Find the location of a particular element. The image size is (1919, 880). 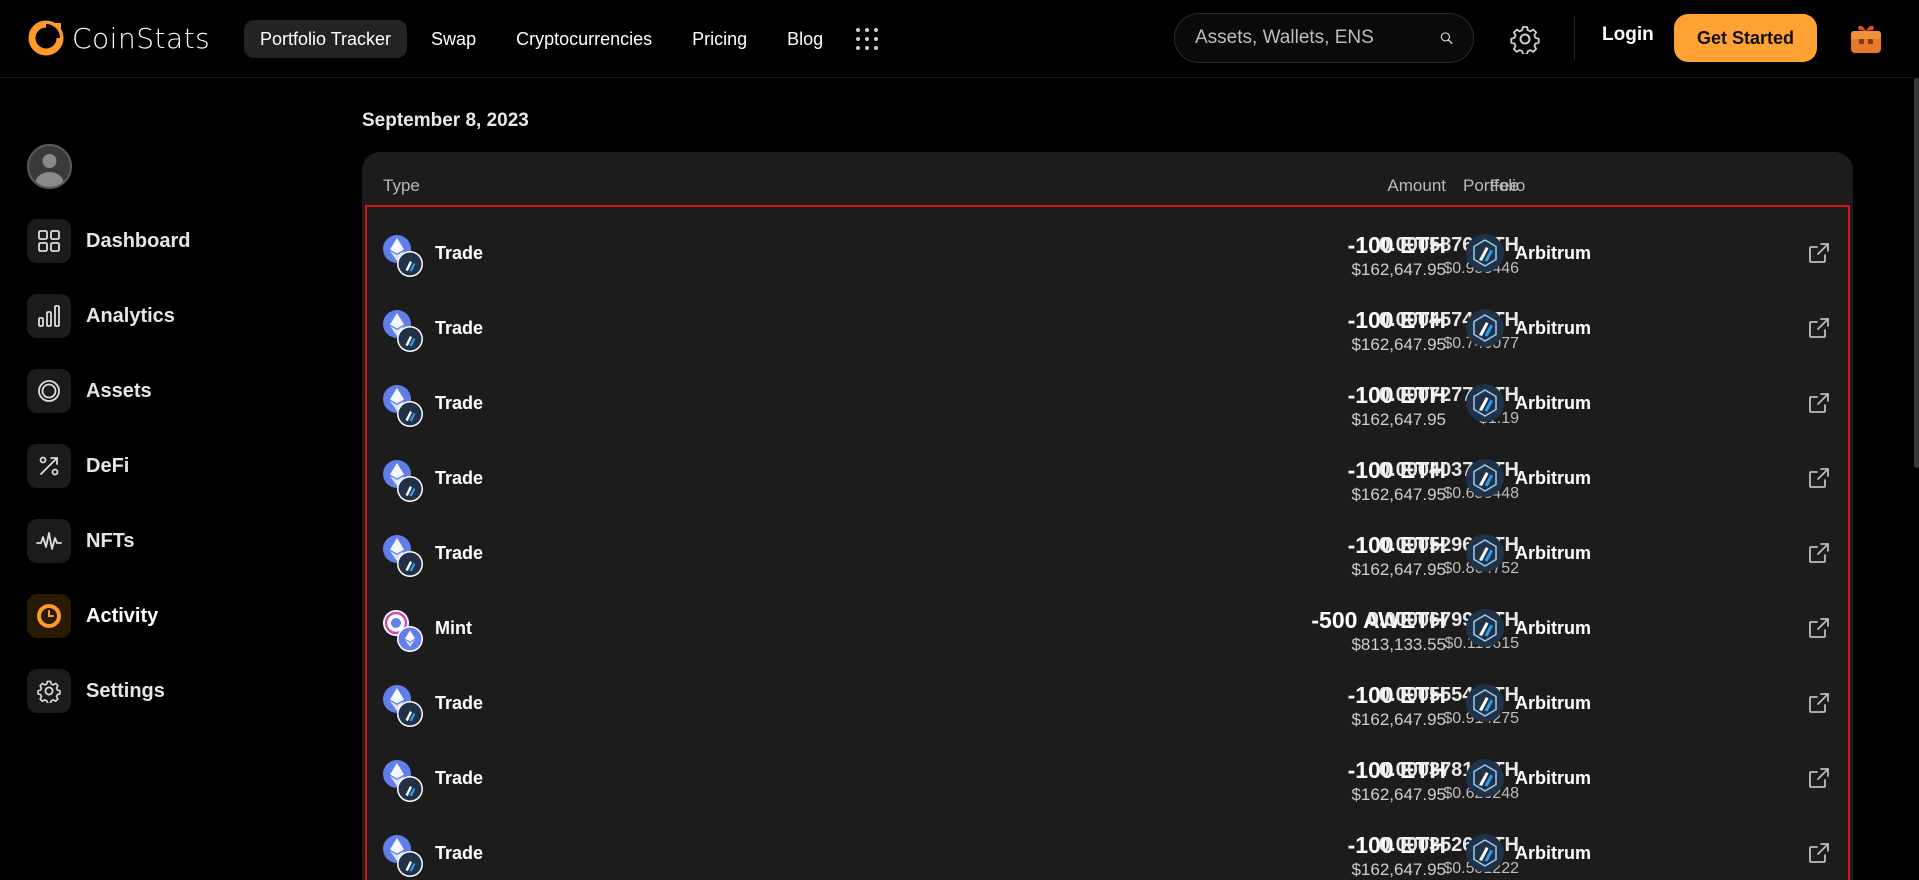

nav-cryptocurrencies: Cryptocurrencies is located at coordinates (584, 39).